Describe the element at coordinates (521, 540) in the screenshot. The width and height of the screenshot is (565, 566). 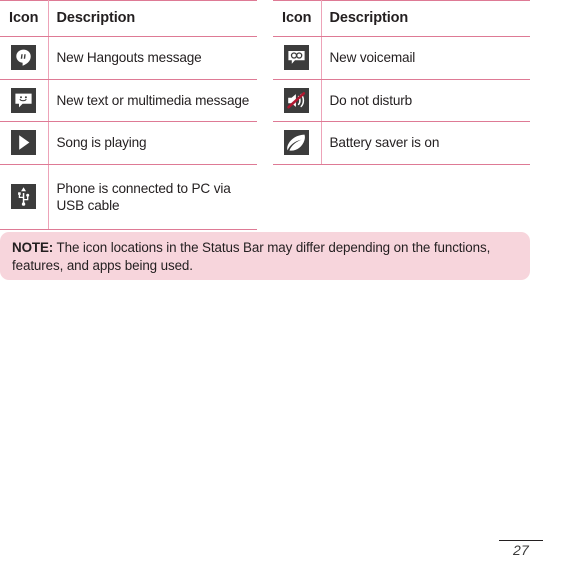
I see `page-number-rule` at that location.